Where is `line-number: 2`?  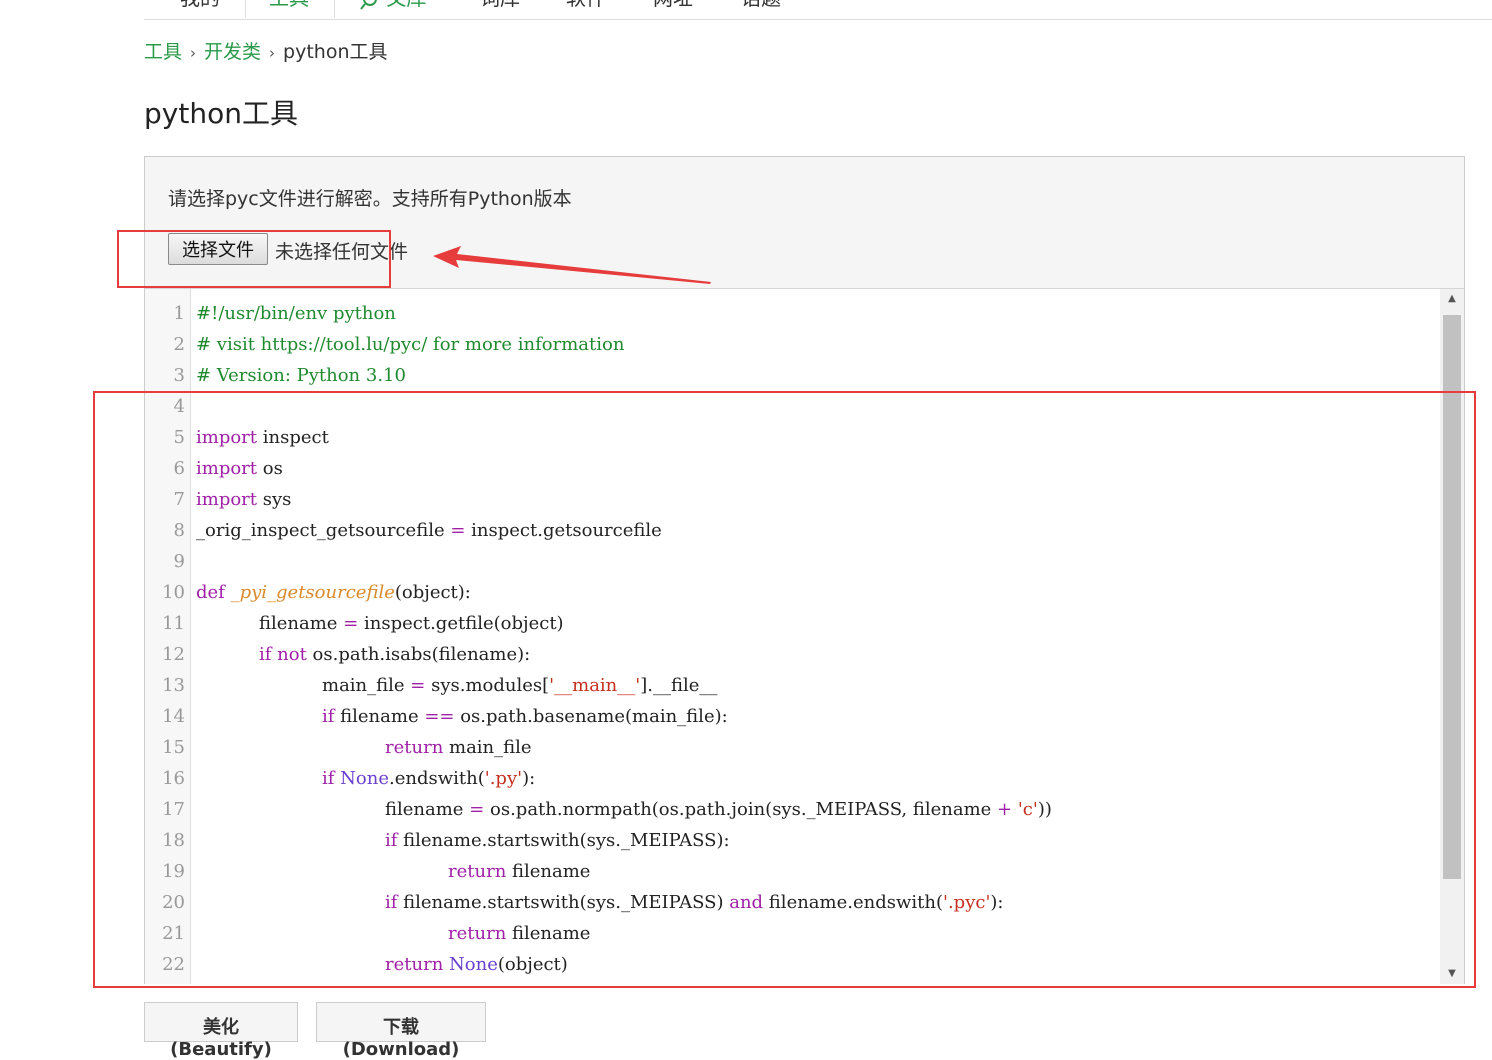
line-number: 2 is located at coordinates (179, 344).